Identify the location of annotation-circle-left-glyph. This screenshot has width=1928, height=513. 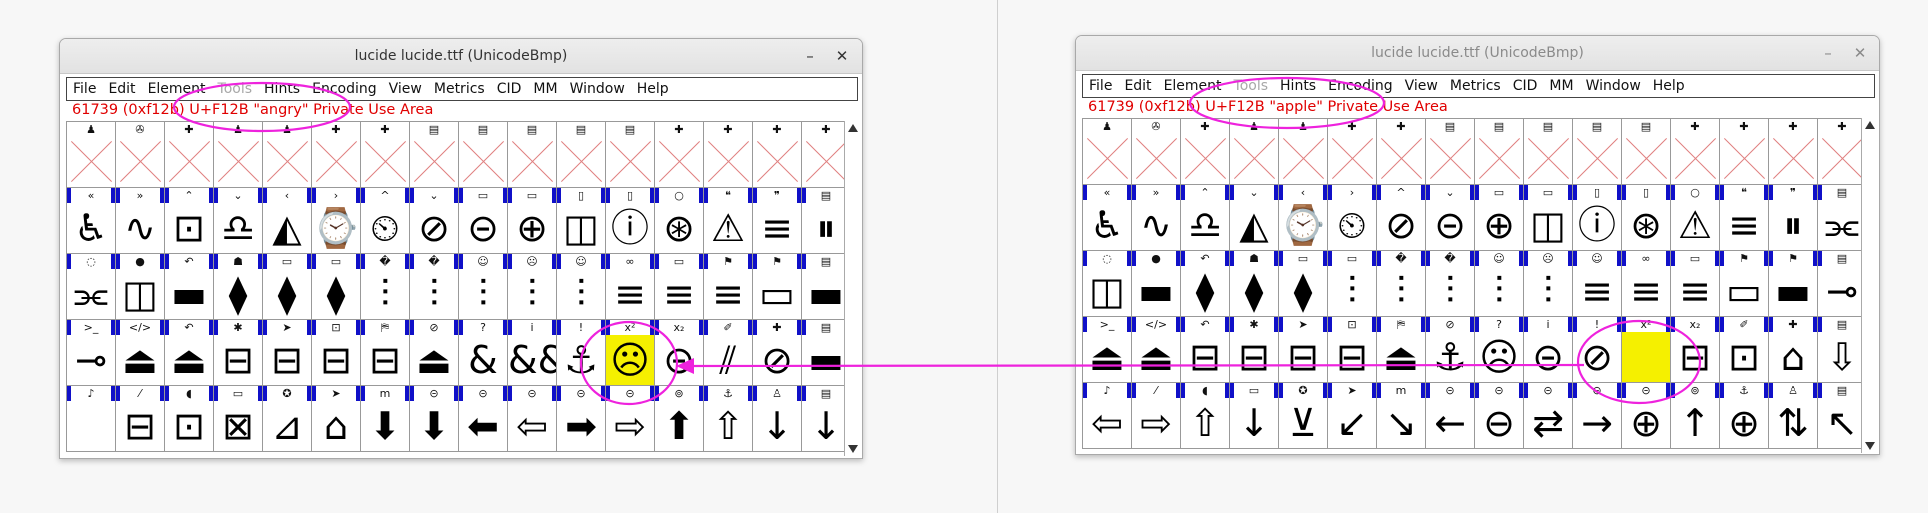
(629, 363).